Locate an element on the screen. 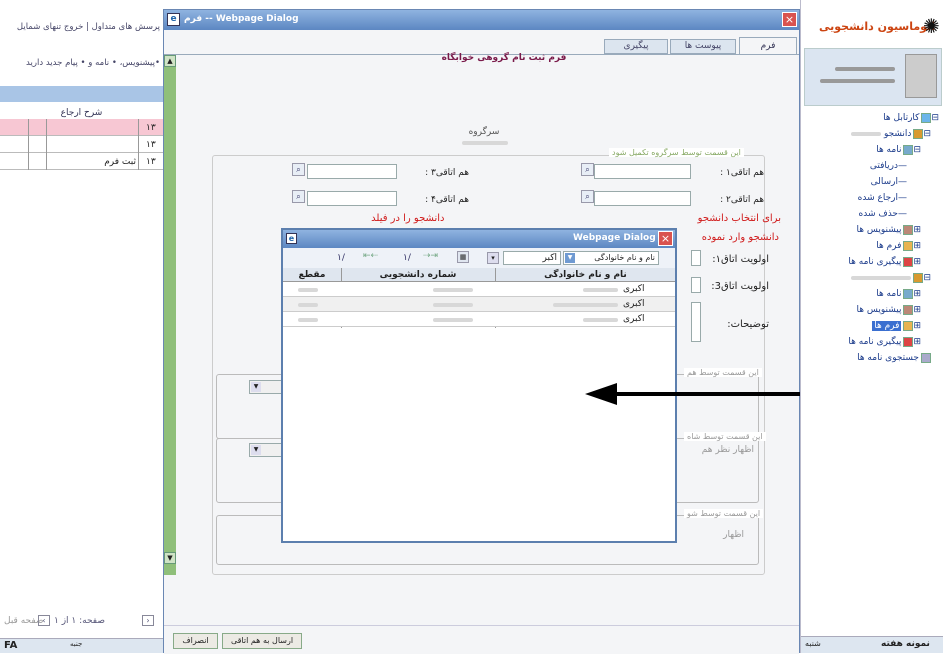  tree-item-forms: ⊞فرم ها is located at coordinates (898, 246).